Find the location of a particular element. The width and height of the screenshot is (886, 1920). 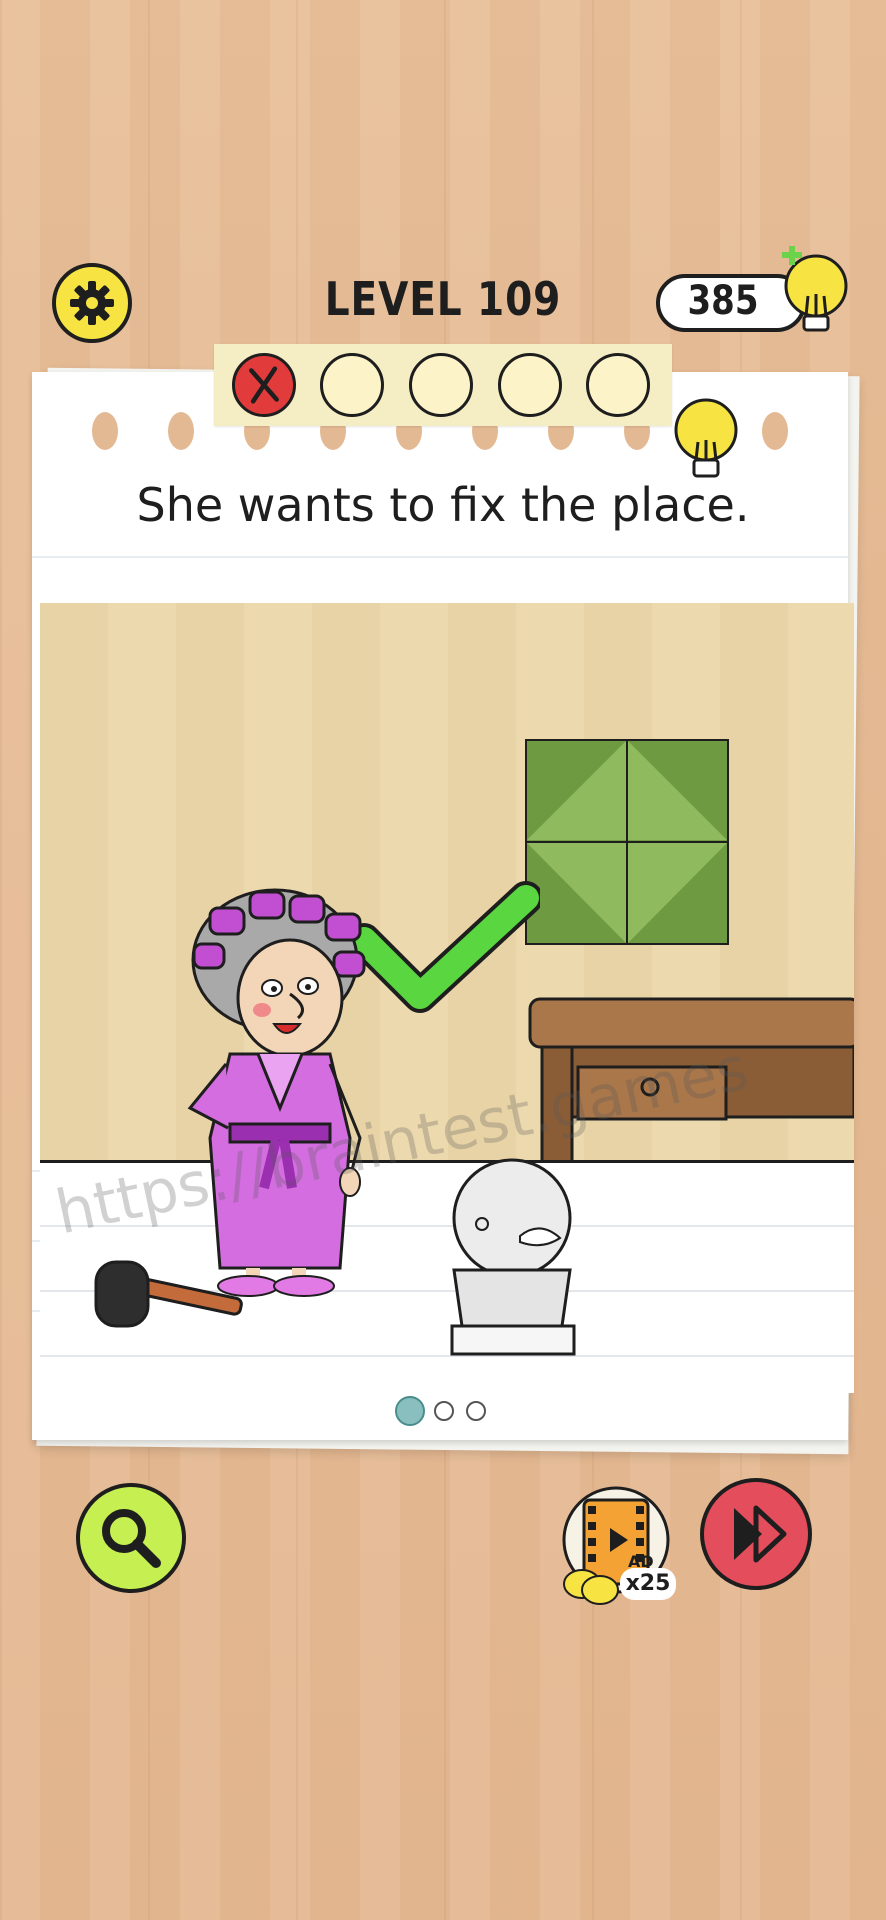

hammer is located at coordinates (172, 1298).